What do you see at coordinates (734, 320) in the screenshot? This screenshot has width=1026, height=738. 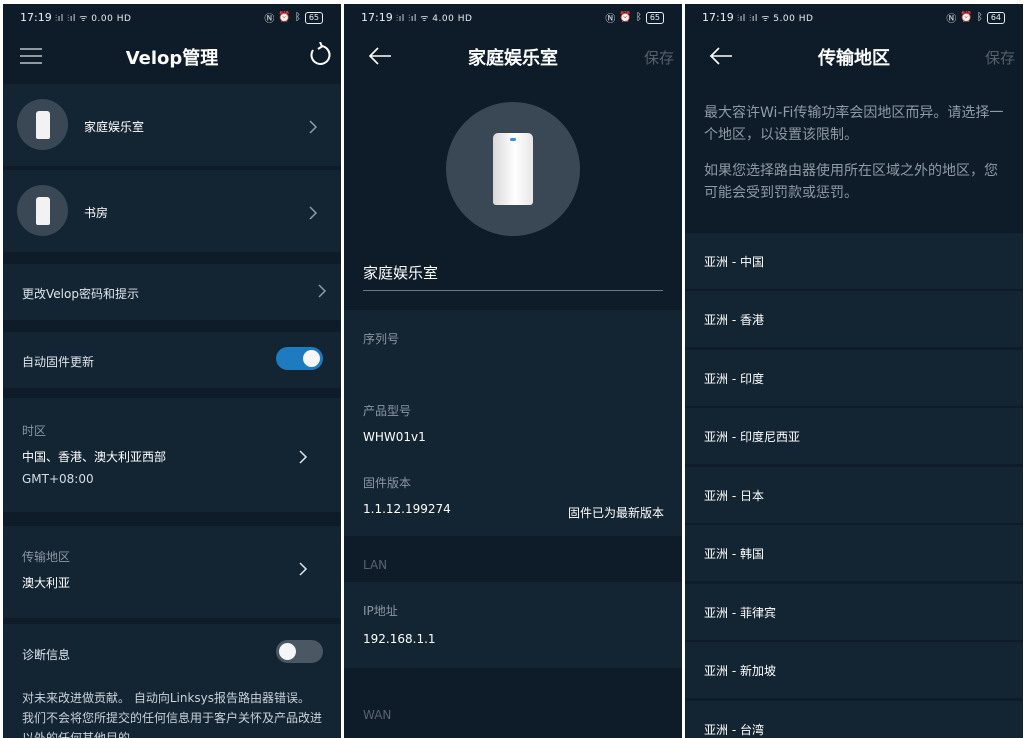 I see `region-item-label: 亚洲 - 香港` at bounding box center [734, 320].